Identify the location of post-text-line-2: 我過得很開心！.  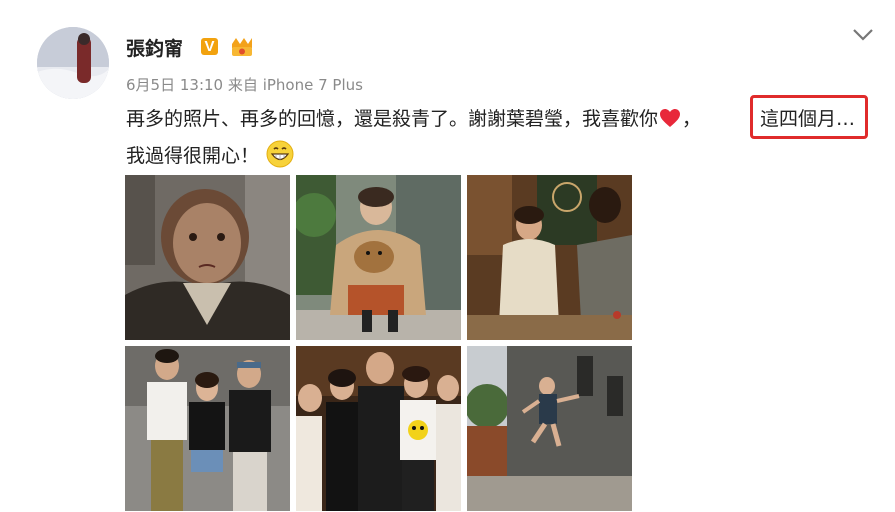
(210, 154).